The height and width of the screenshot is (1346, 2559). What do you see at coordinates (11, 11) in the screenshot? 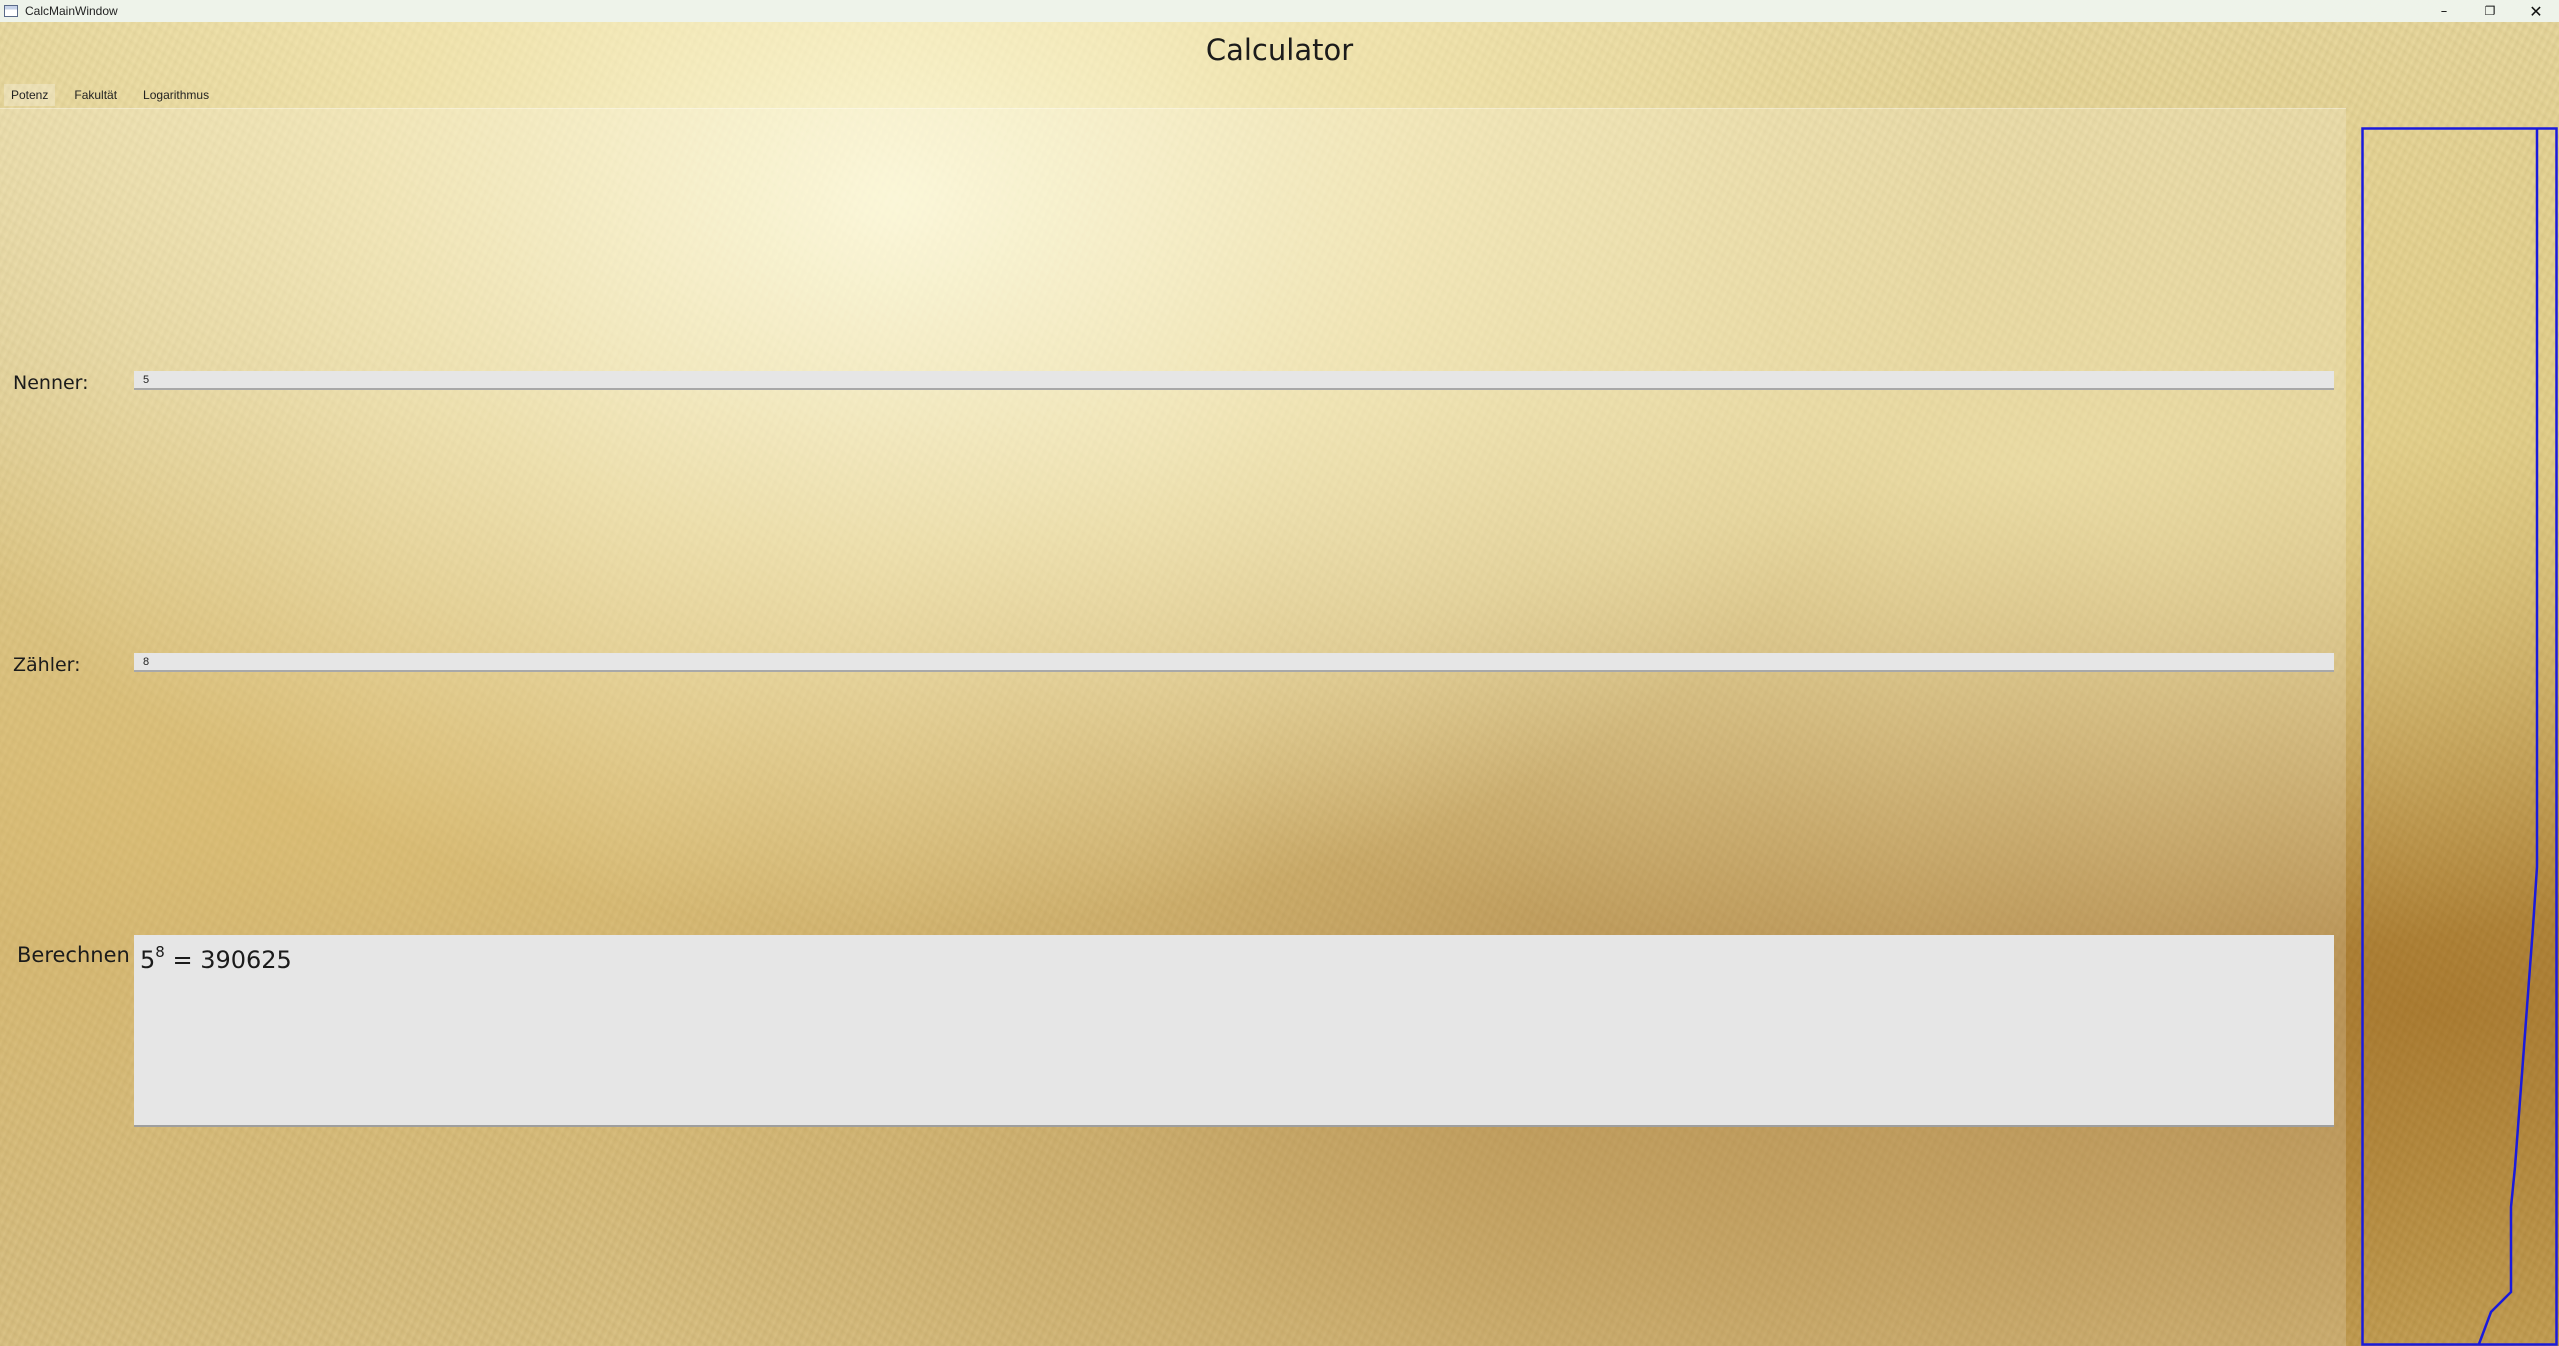
I see `app-window-icon` at bounding box center [11, 11].